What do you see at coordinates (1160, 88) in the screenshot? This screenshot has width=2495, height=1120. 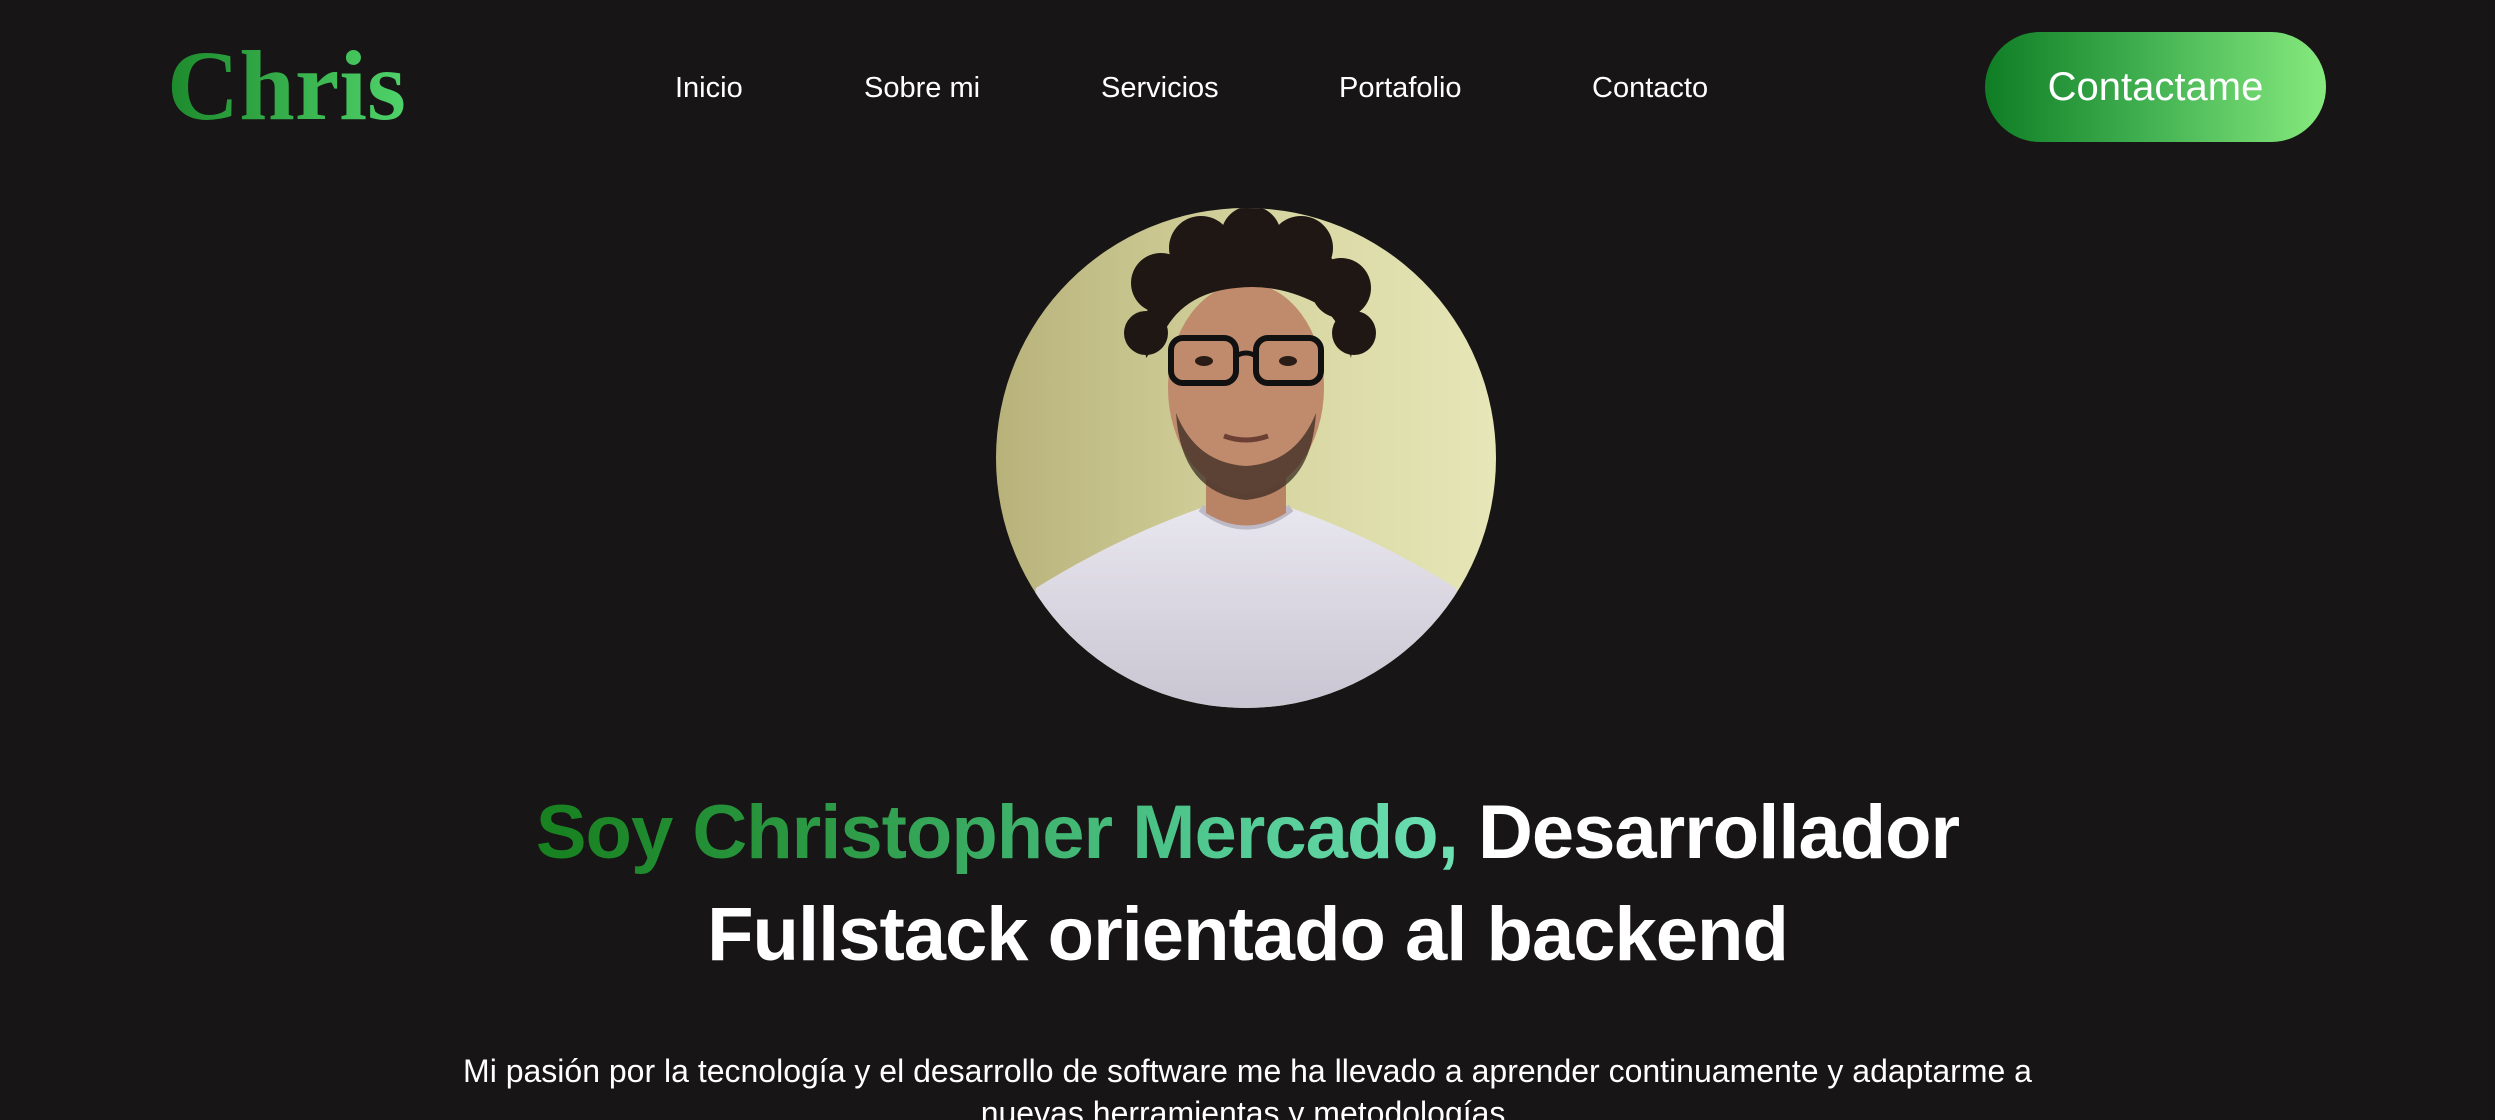 I see `nav-servicios: Servicios` at bounding box center [1160, 88].